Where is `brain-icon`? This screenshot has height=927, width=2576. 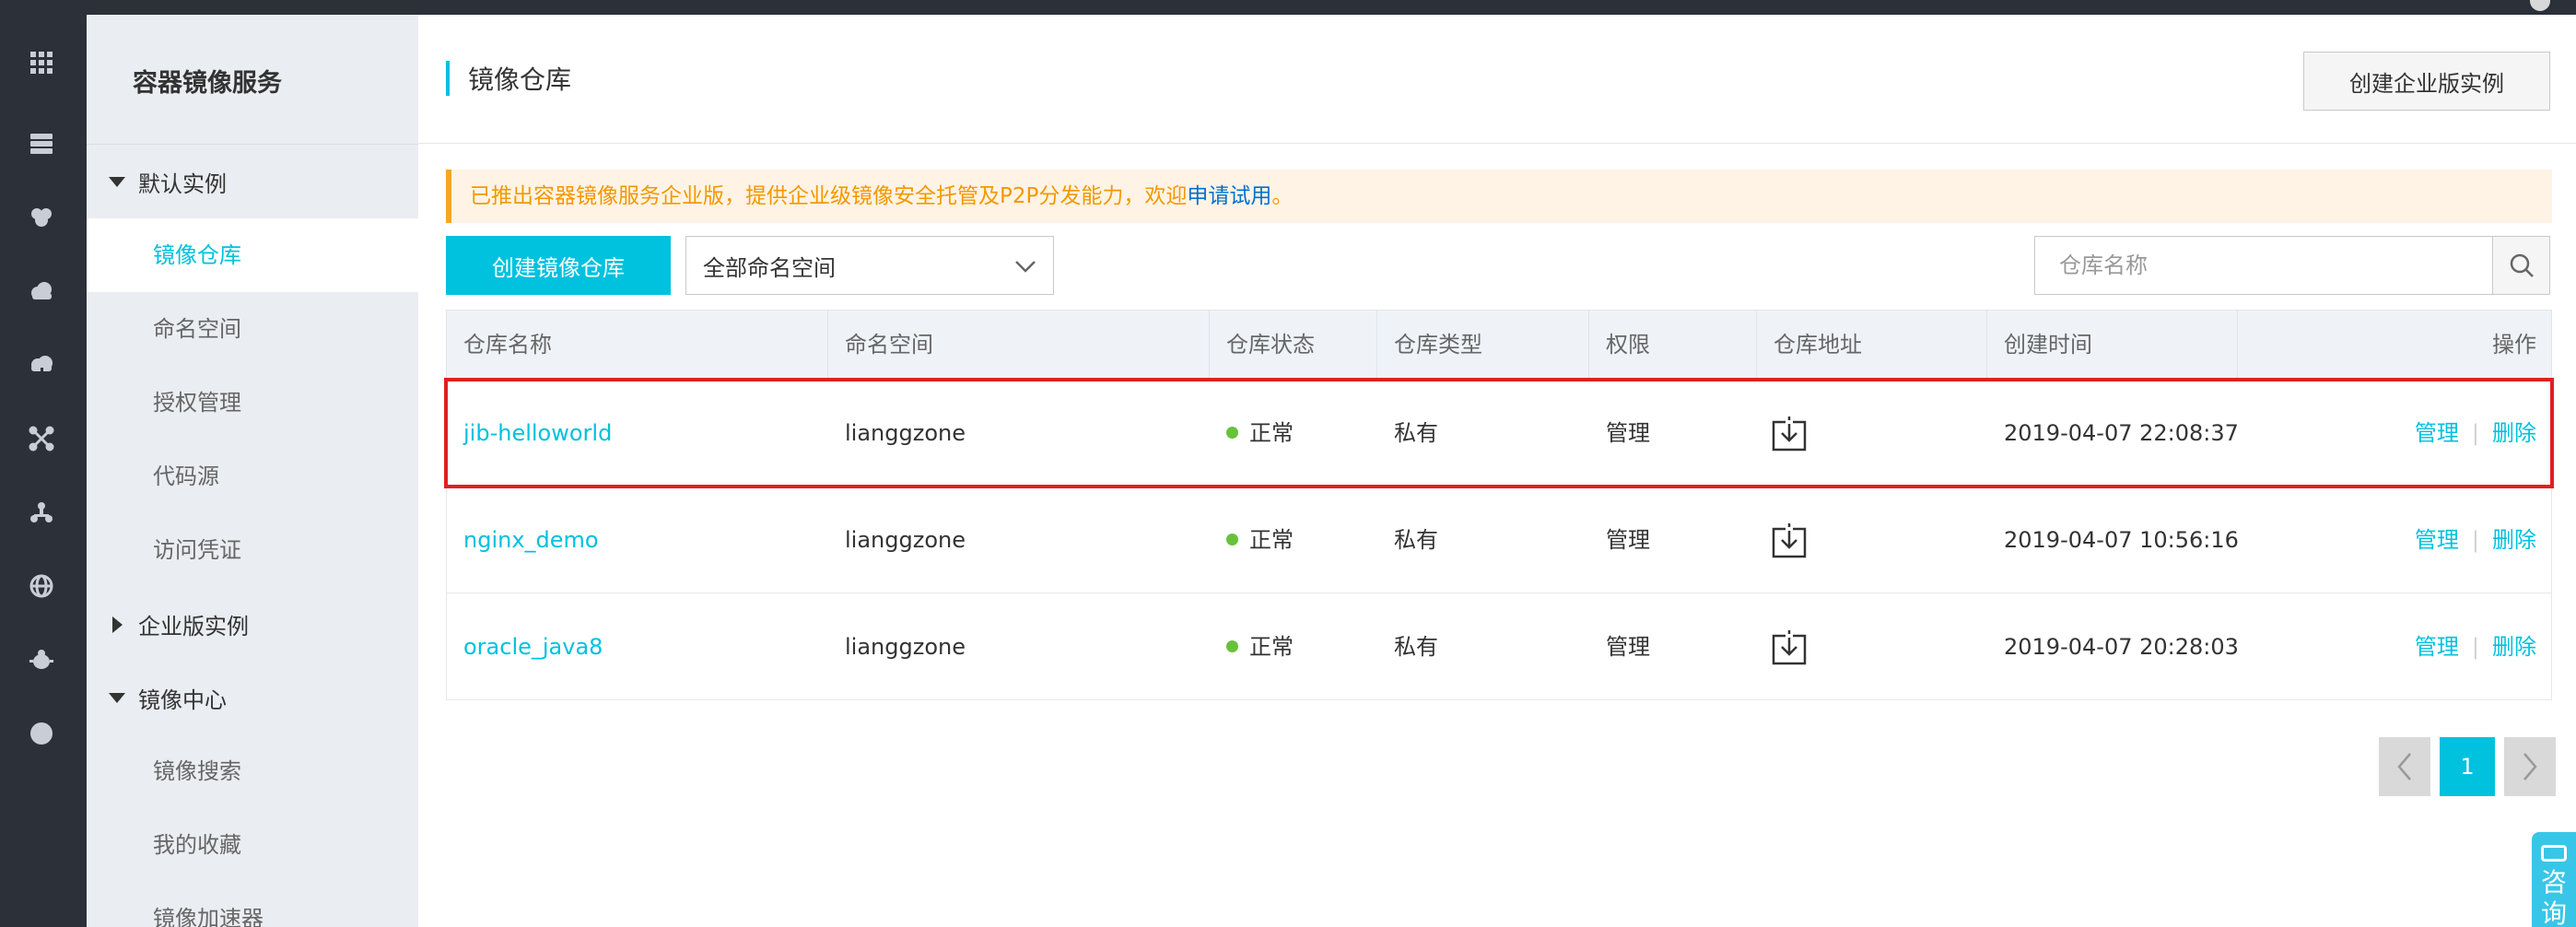 brain-icon is located at coordinates (41, 217).